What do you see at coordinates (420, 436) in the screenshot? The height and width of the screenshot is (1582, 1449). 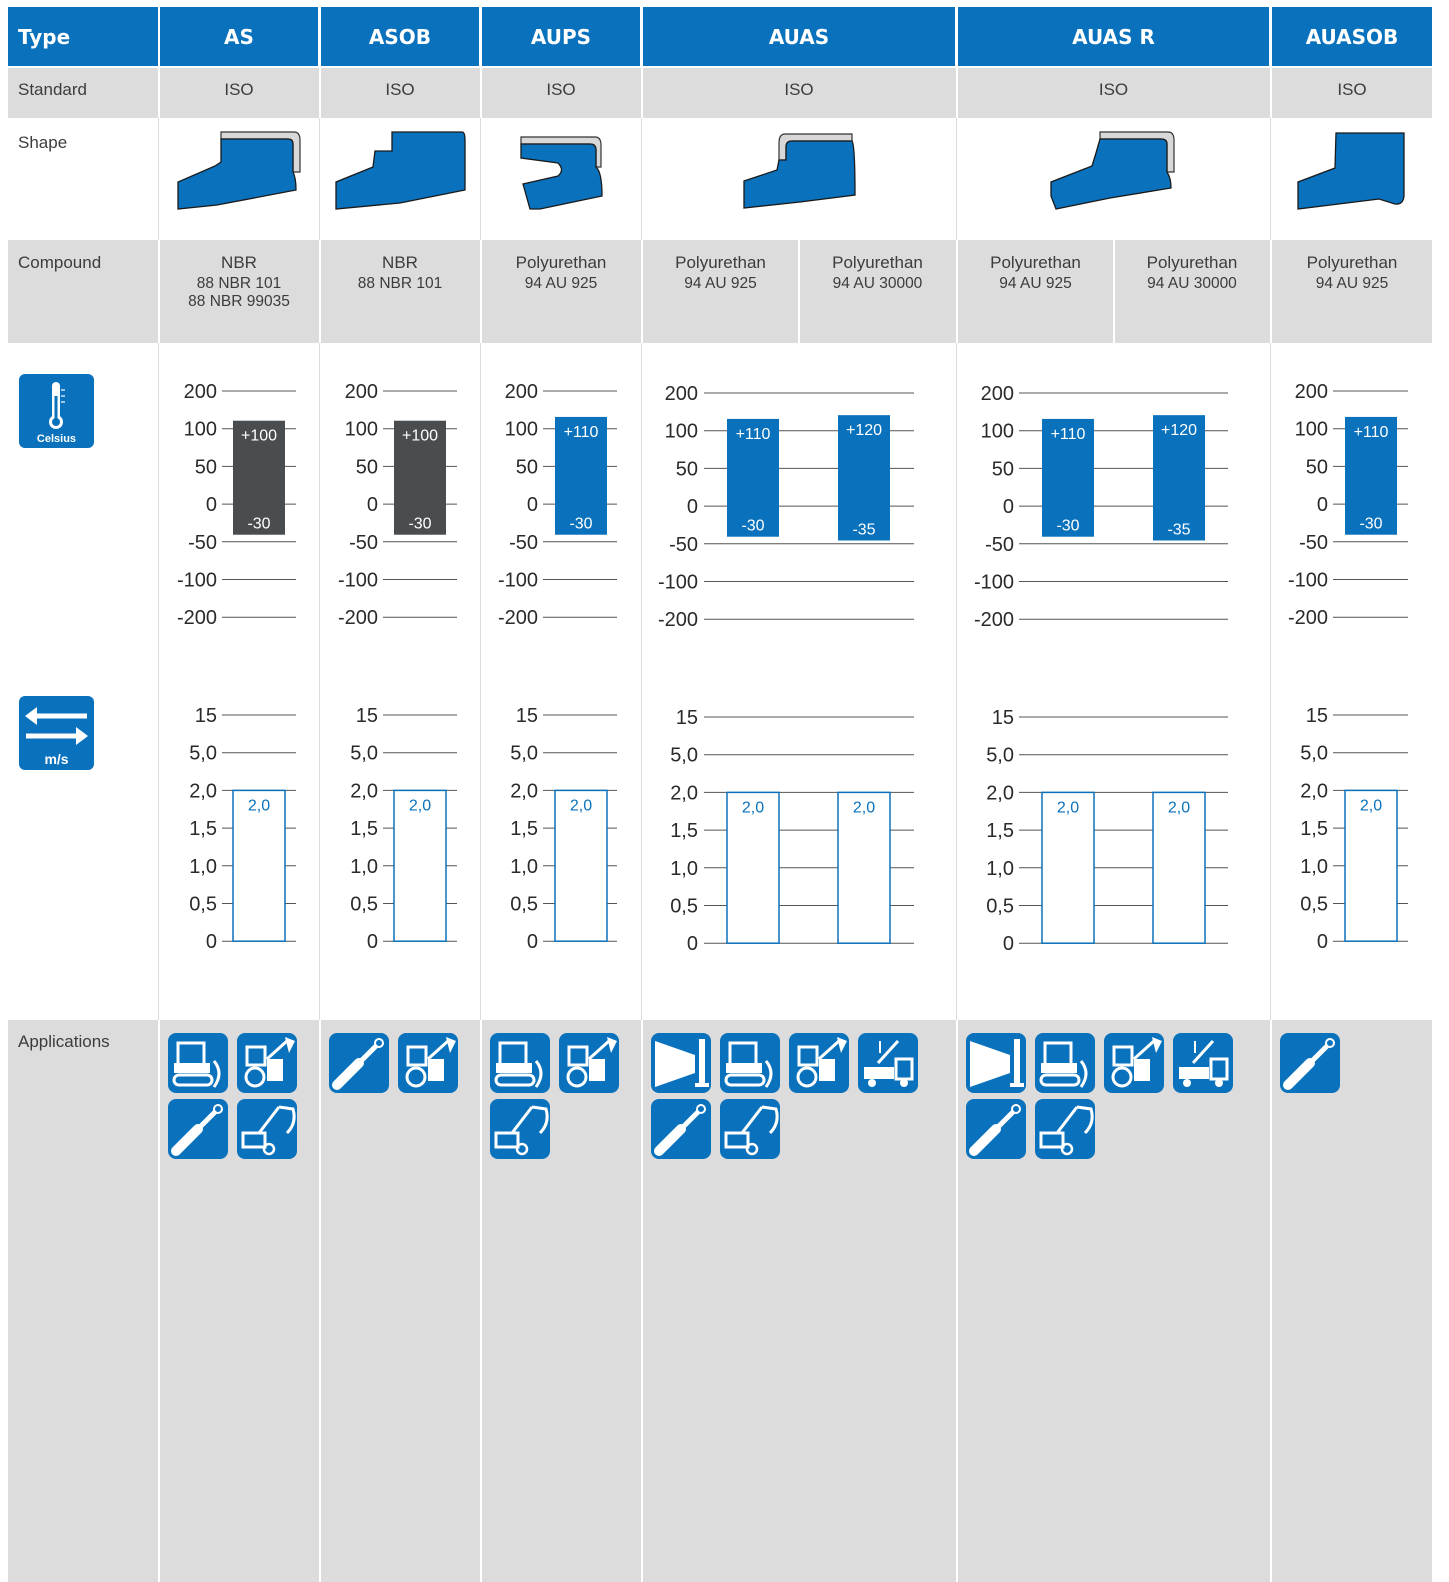 I see `temperature-max-label: +100` at bounding box center [420, 436].